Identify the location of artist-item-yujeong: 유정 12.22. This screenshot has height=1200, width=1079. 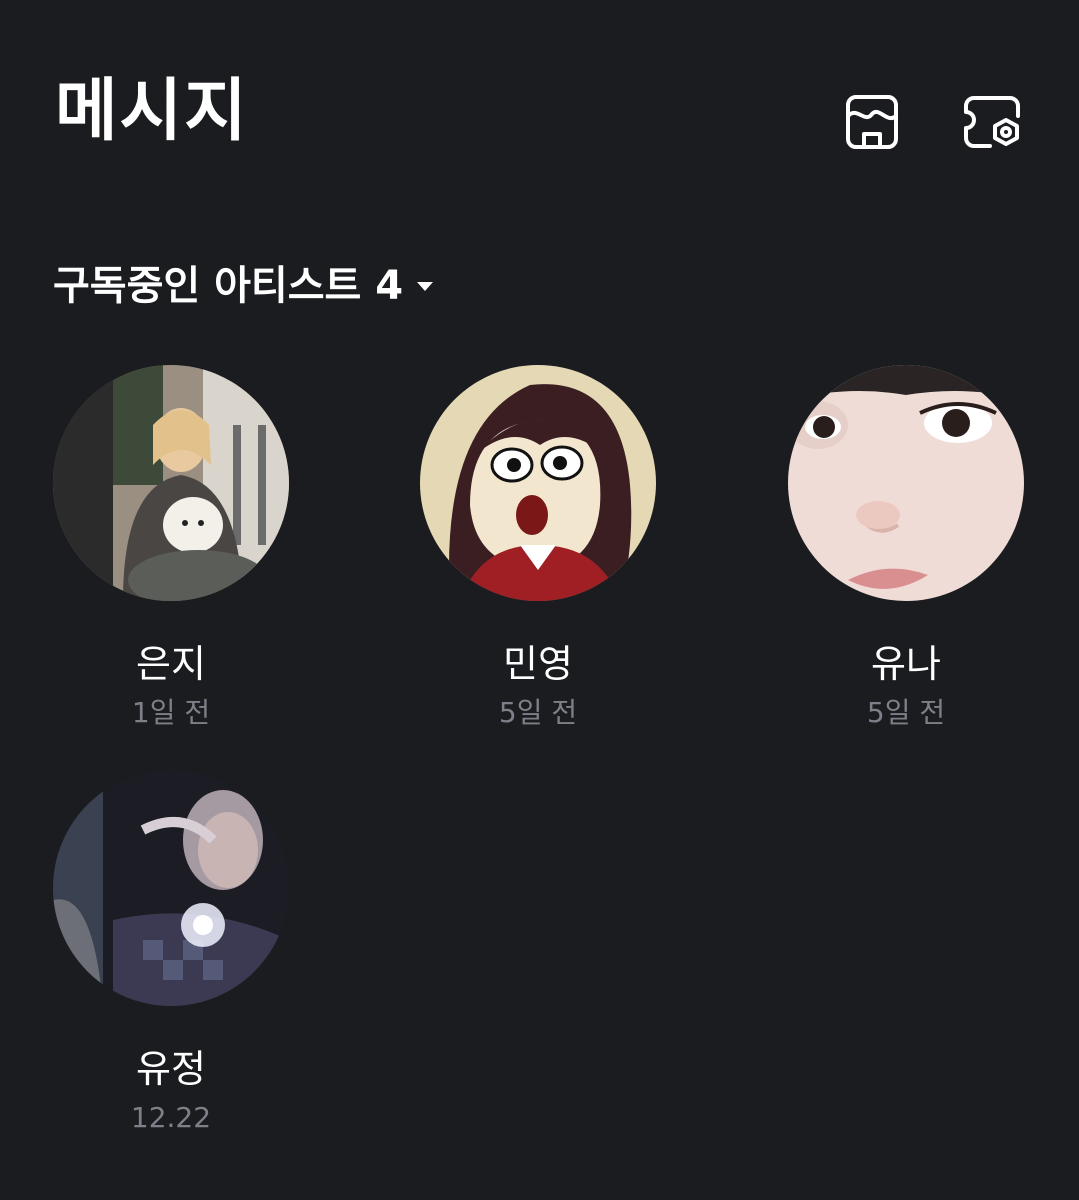
(171, 951).